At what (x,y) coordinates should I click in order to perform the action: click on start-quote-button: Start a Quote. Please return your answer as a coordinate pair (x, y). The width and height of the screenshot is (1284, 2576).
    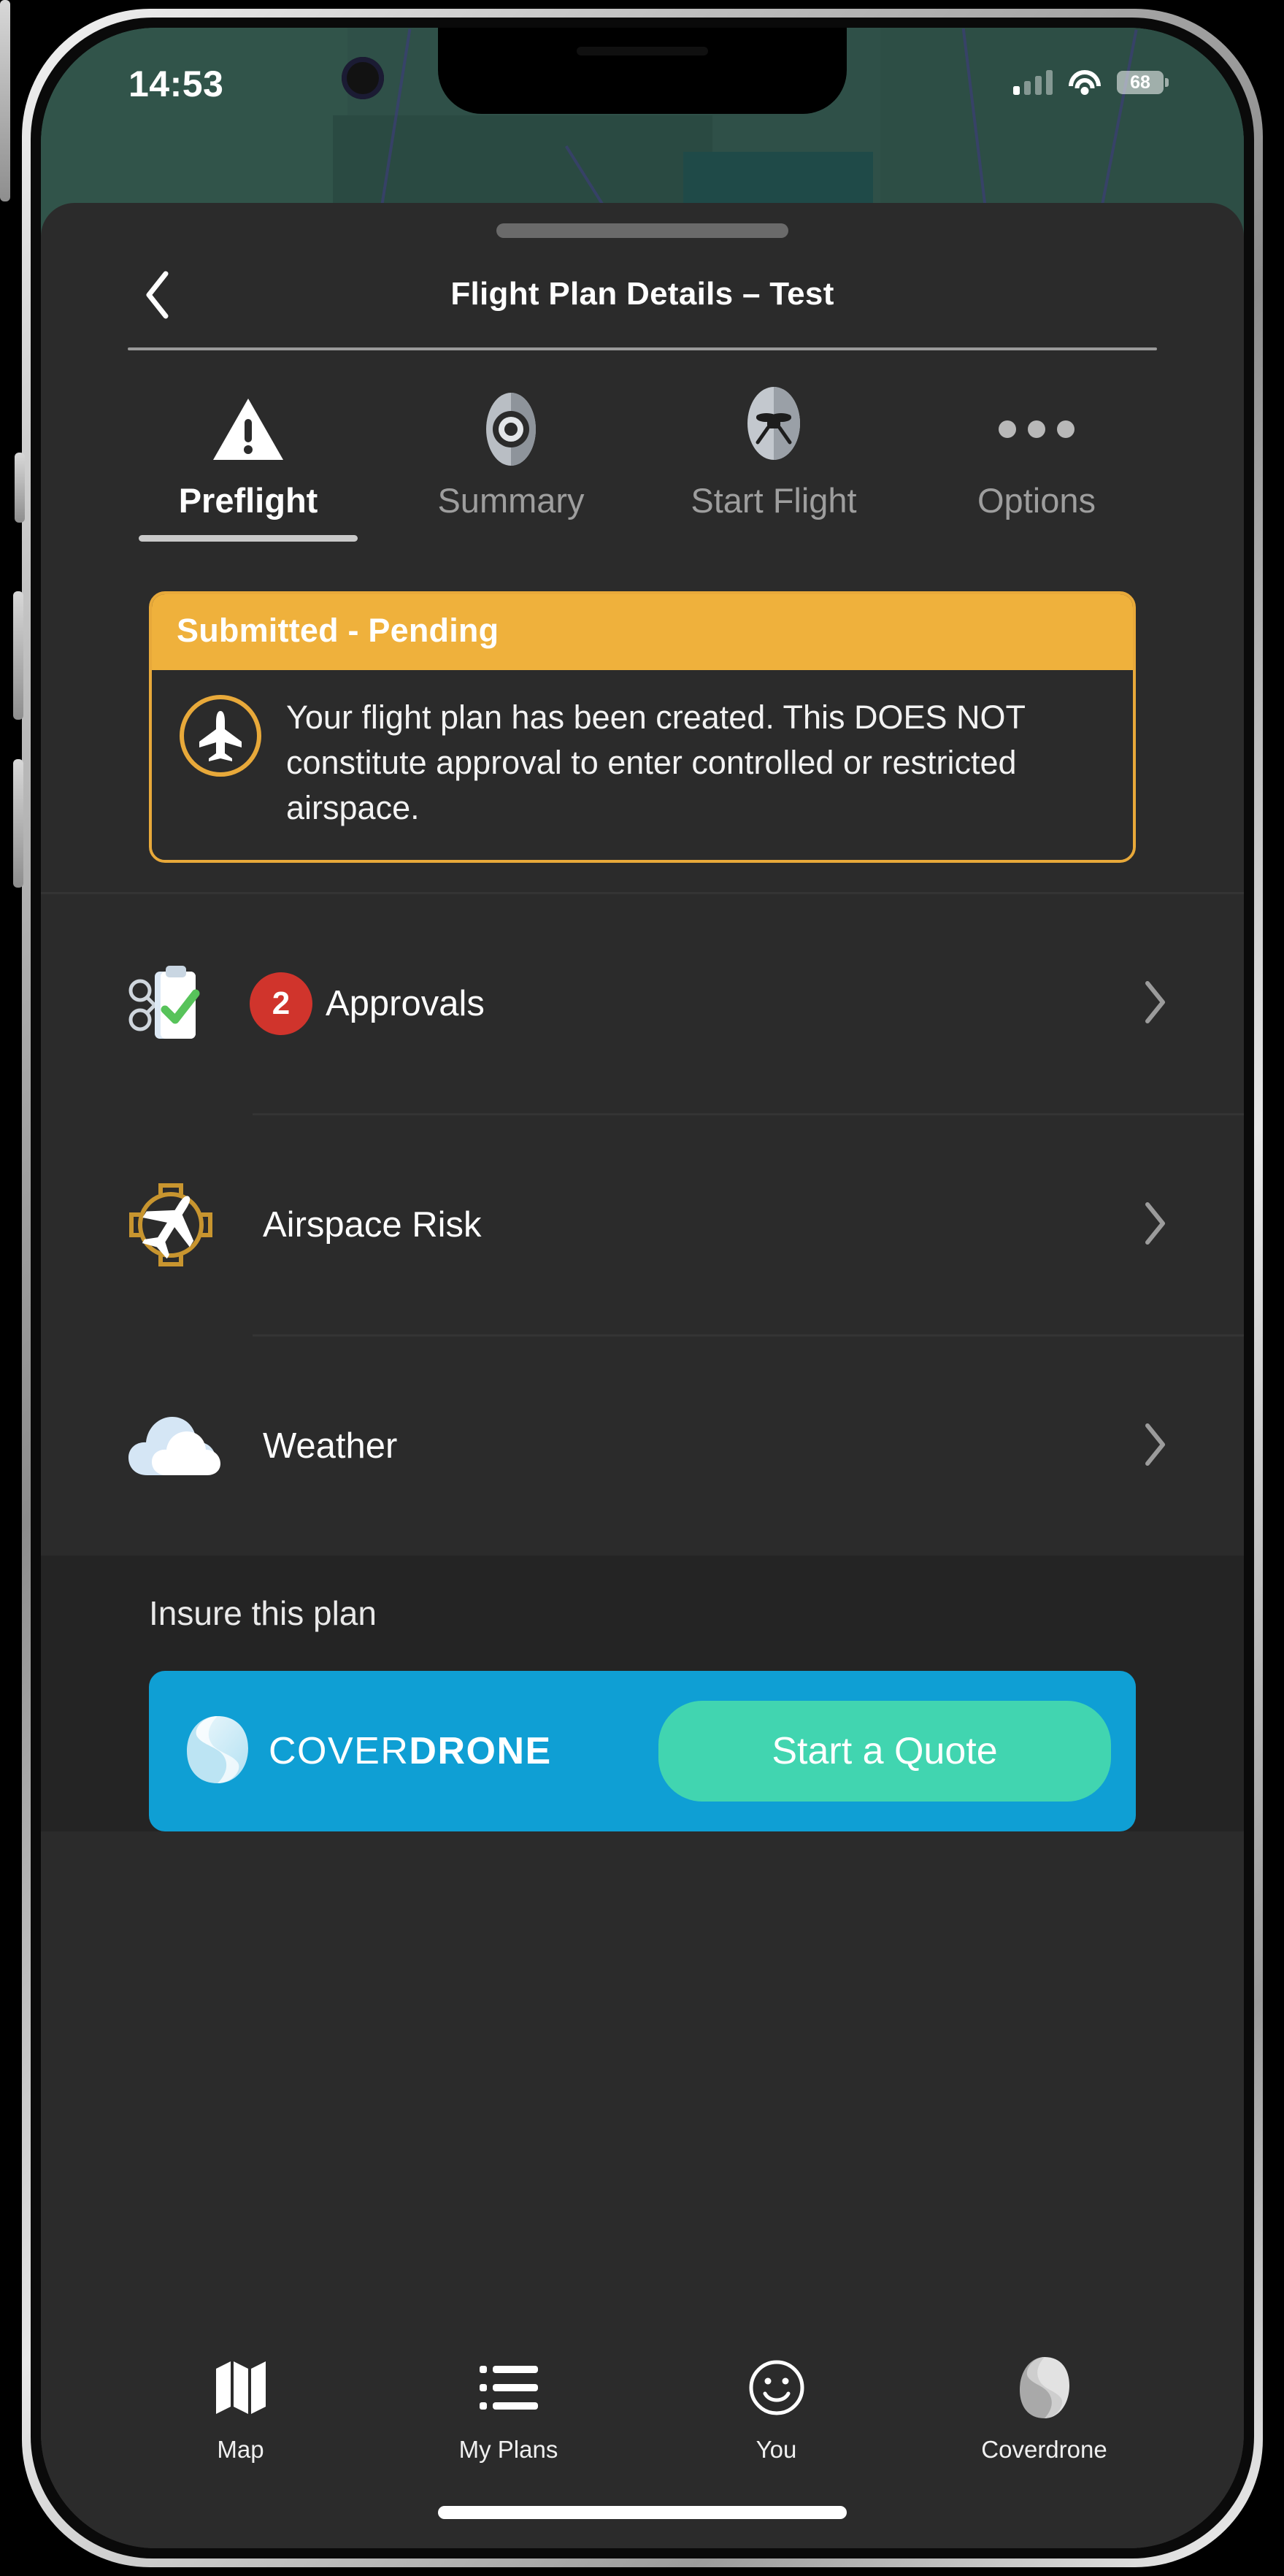
    Looking at the image, I should click on (884, 1751).